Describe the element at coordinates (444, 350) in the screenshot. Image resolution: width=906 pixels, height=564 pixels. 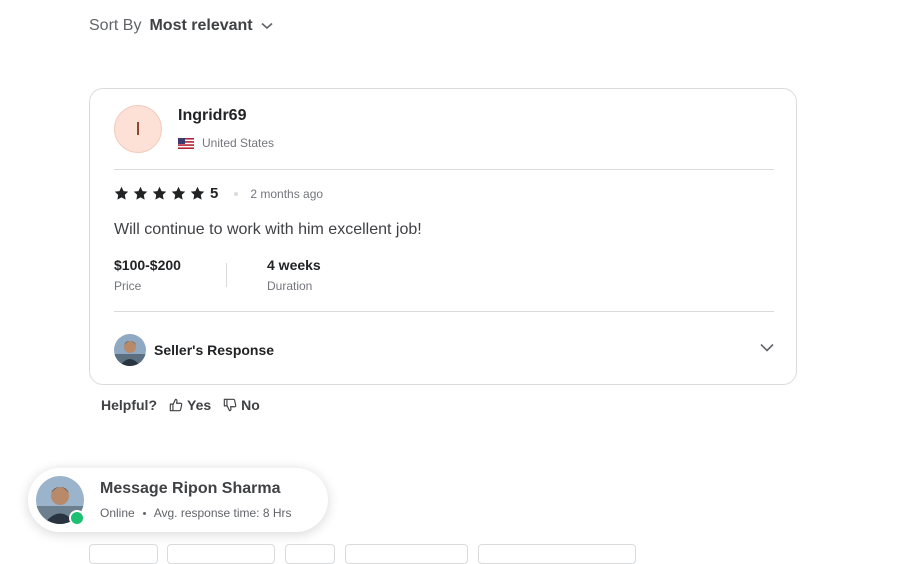
I see `seller-response-toggle: Seller's Response` at that location.